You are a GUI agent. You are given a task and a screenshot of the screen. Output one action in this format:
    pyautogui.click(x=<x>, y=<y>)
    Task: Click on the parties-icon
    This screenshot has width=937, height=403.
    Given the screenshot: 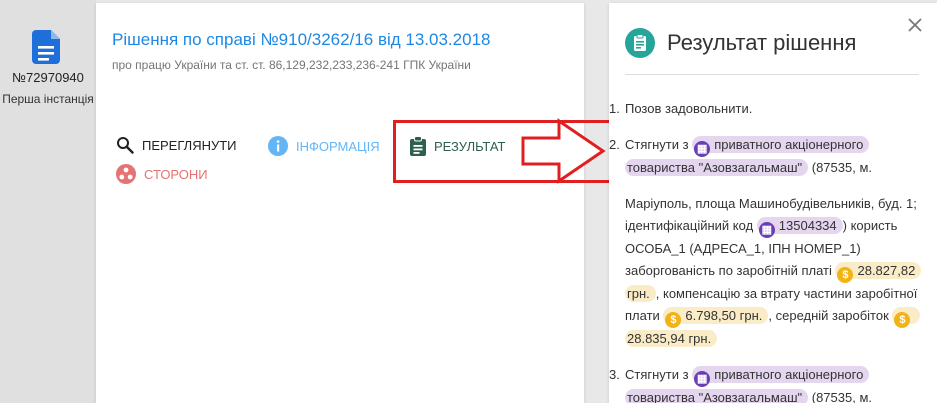 What is the action you would take?
    pyautogui.click(x=126, y=174)
    